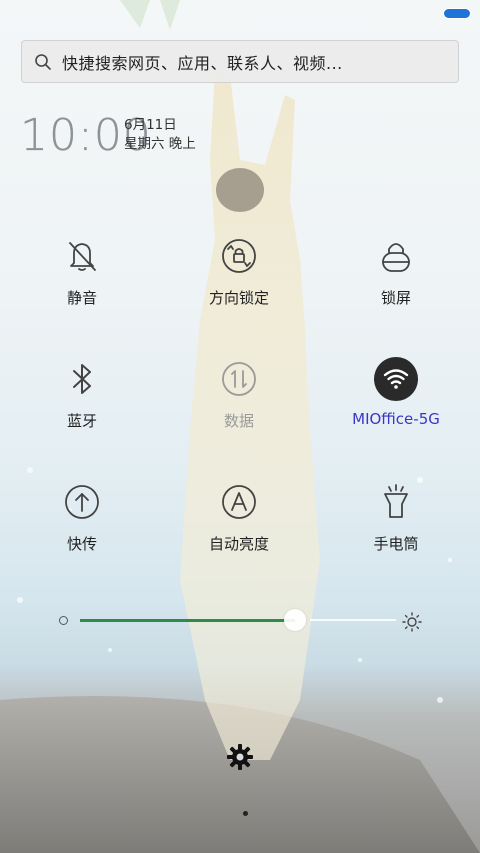  I want to click on bluetooth-icon, so click(82, 379).